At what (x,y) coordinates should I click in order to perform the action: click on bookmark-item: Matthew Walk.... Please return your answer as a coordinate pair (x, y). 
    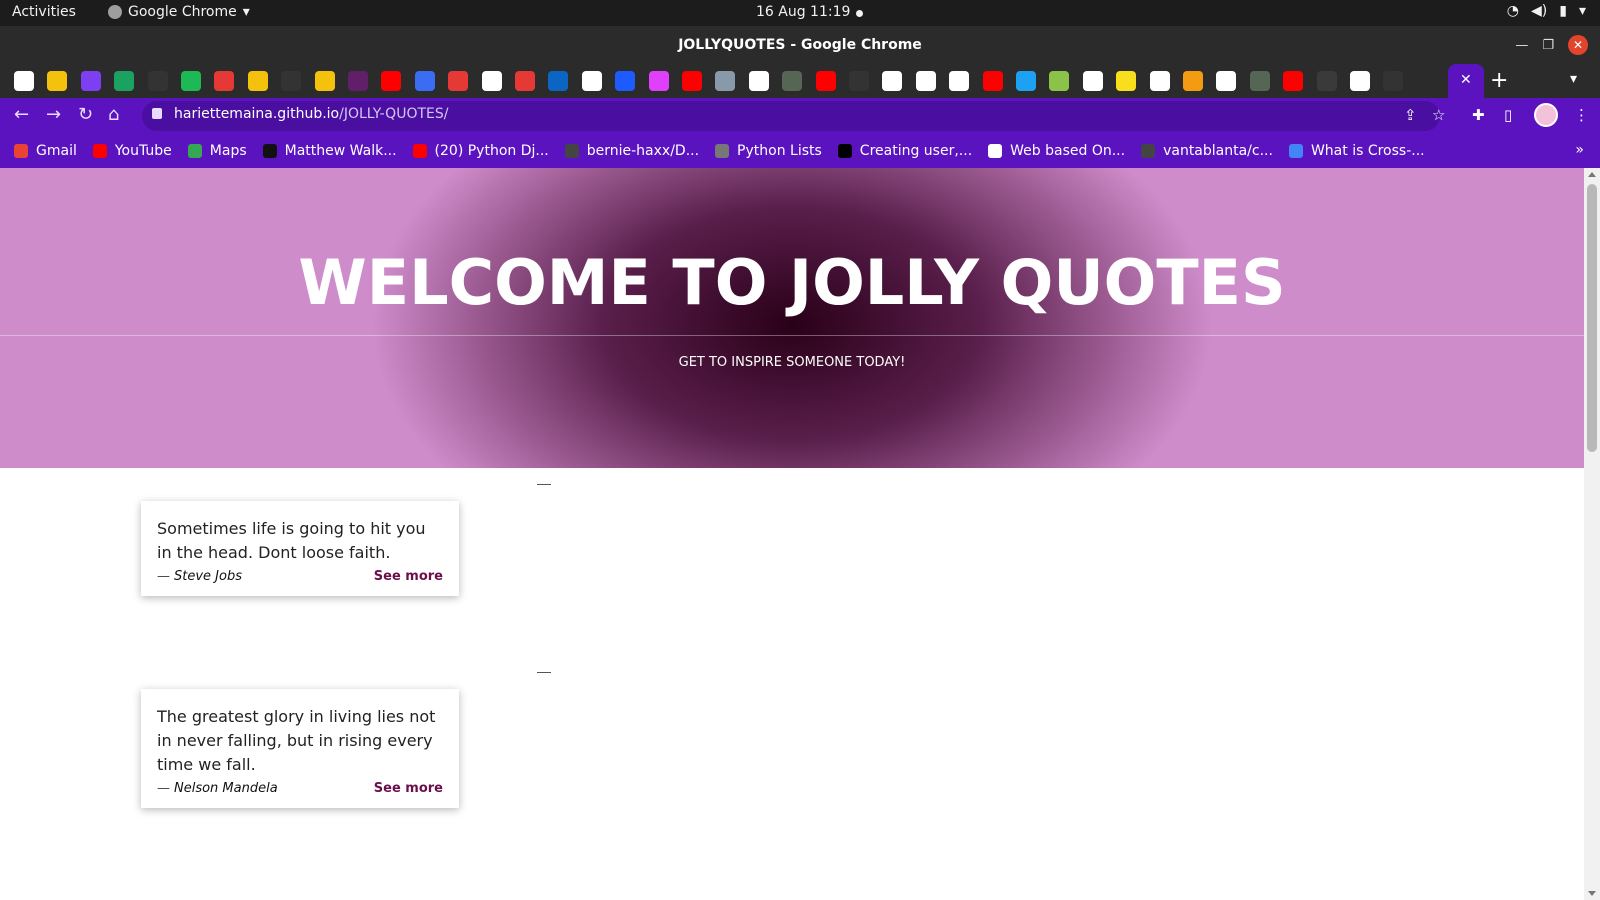
    Looking at the image, I should click on (329, 151).